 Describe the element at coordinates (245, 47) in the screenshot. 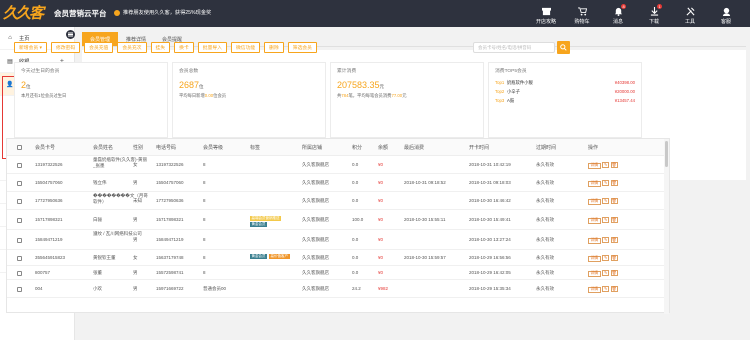

I see `action-button-8: 微信功能` at that location.